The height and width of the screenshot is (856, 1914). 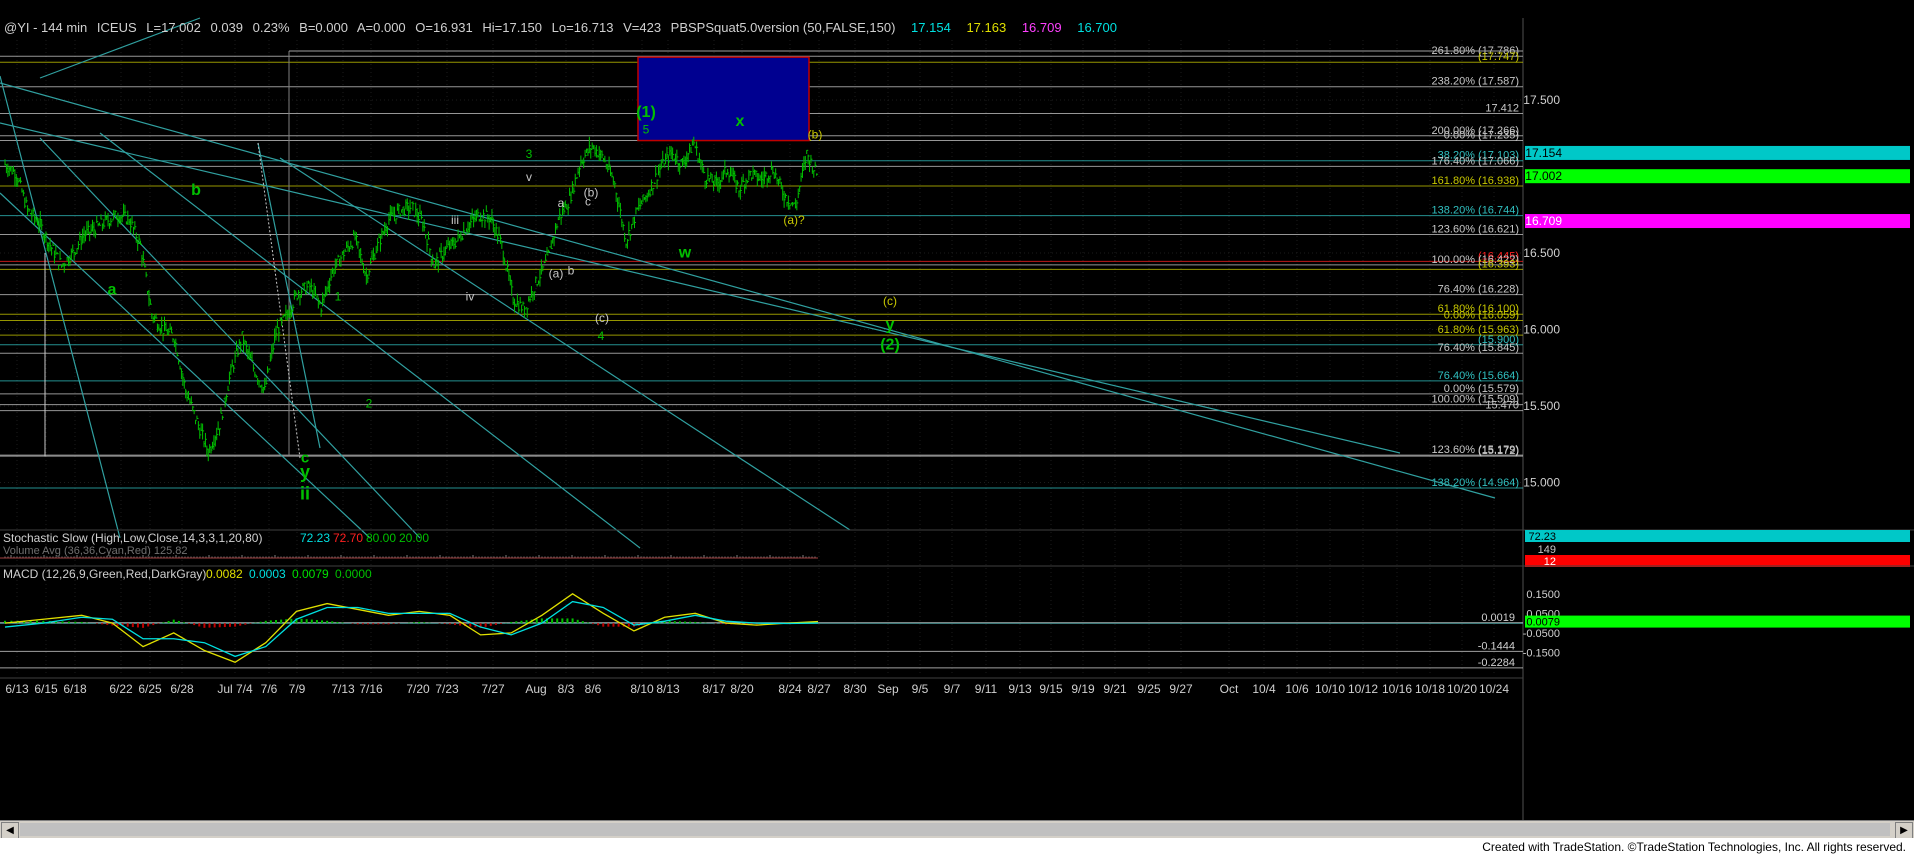 I want to click on scroll-thumb, so click(x=955, y=829).